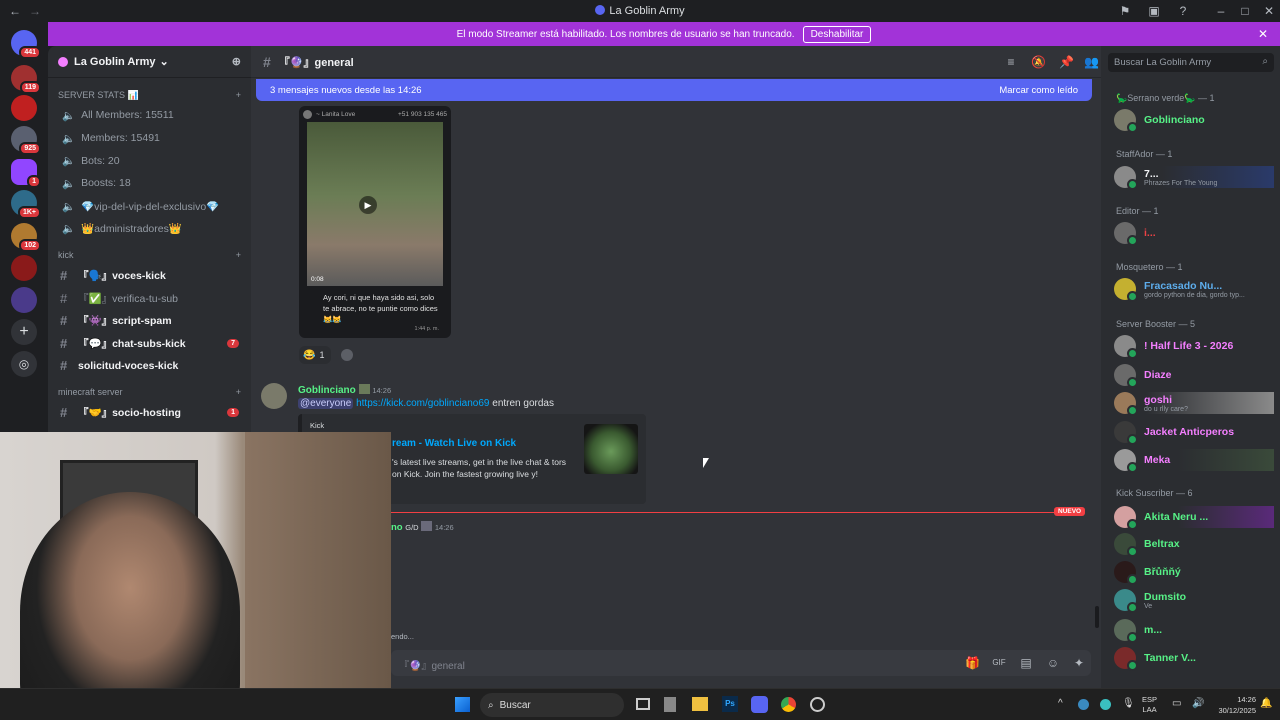 This screenshot has height=720, width=1280. What do you see at coordinates (643, 704) in the screenshot?
I see `task-view-icon` at bounding box center [643, 704].